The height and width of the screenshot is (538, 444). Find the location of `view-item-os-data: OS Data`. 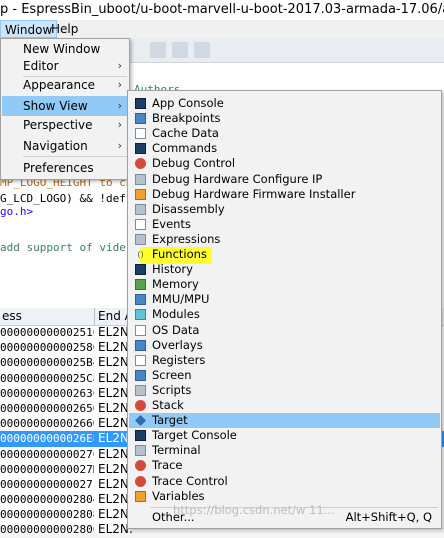

view-item-os-data: OS Data is located at coordinates (284, 330).